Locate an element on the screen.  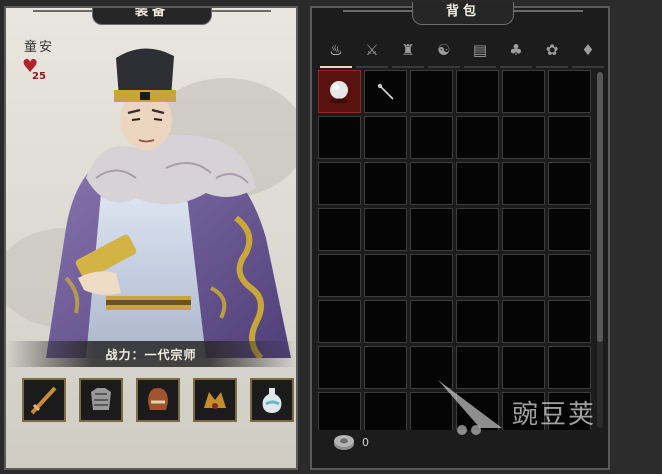
tab-herbs: ♣ is located at coordinates (516, 51).